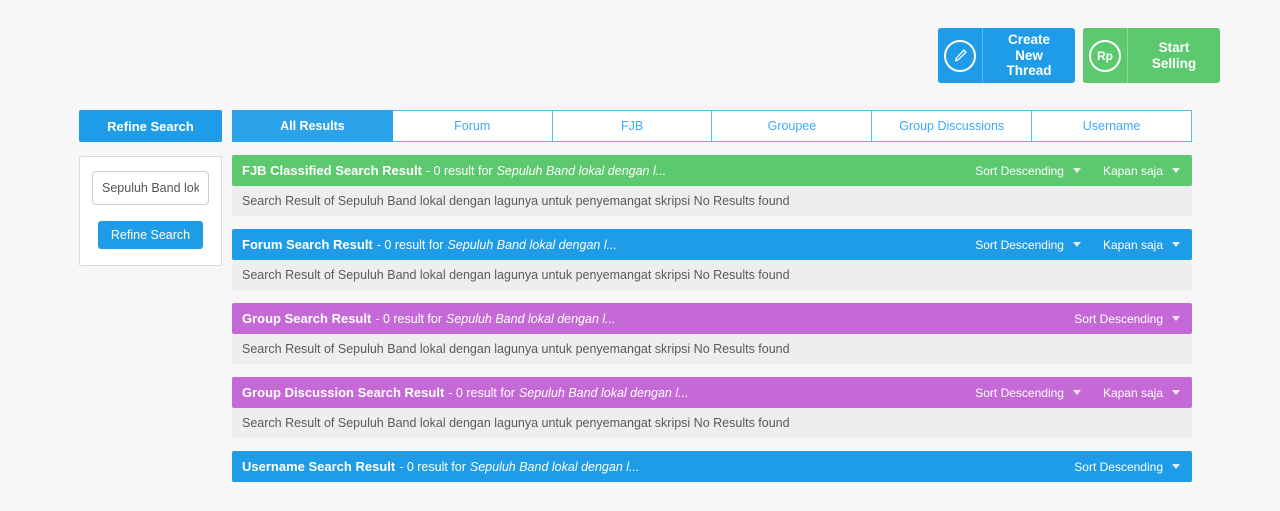 This screenshot has width=1280, height=511. Describe the element at coordinates (150, 296) in the screenshot. I see `refine-search-sidebar: Refine Search Refine Search` at that location.